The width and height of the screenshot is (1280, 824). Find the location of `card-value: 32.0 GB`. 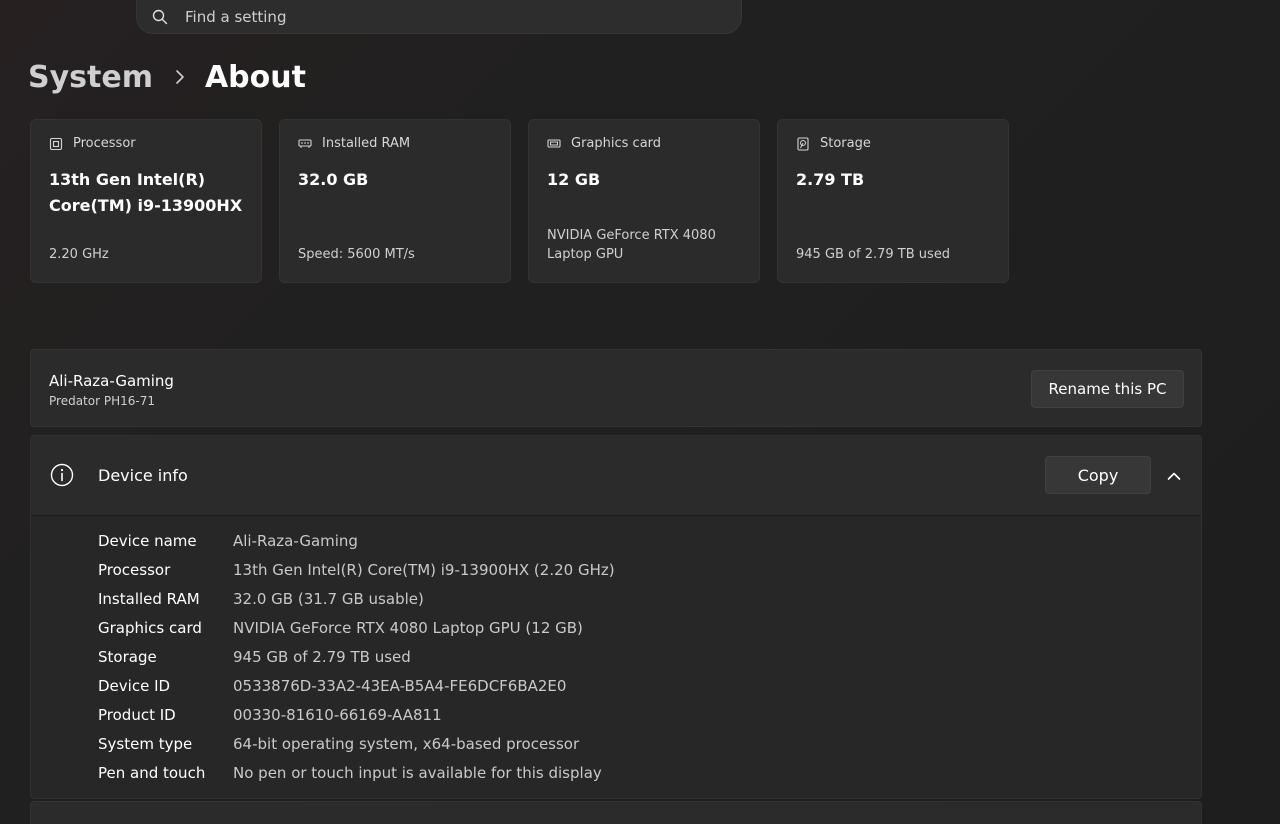

card-value: 32.0 GB is located at coordinates (333, 179).